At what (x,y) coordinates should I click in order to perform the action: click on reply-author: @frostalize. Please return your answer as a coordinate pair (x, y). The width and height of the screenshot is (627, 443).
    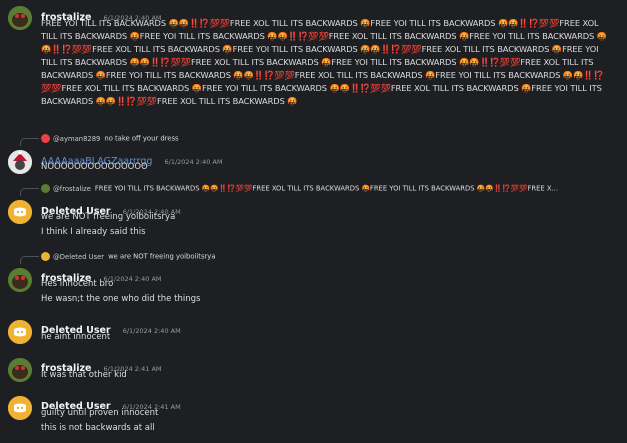
    Looking at the image, I should click on (72, 188).